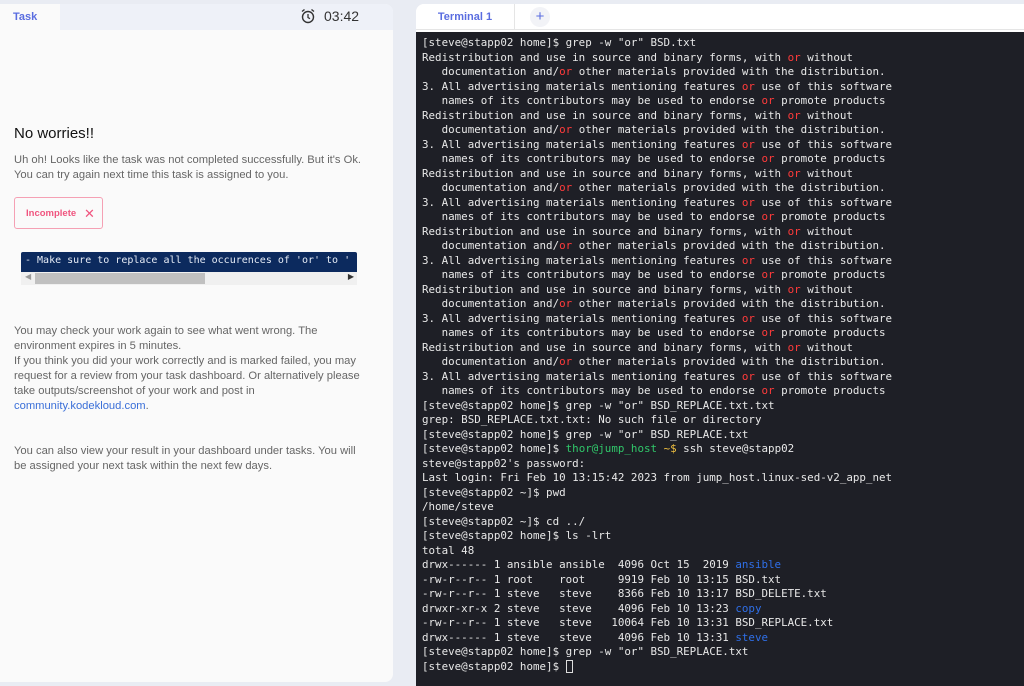 The height and width of the screenshot is (686, 1024). What do you see at coordinates (569, 666) in the screenshot?
I see `terminal-cursor` at bounding box center [569, 666].